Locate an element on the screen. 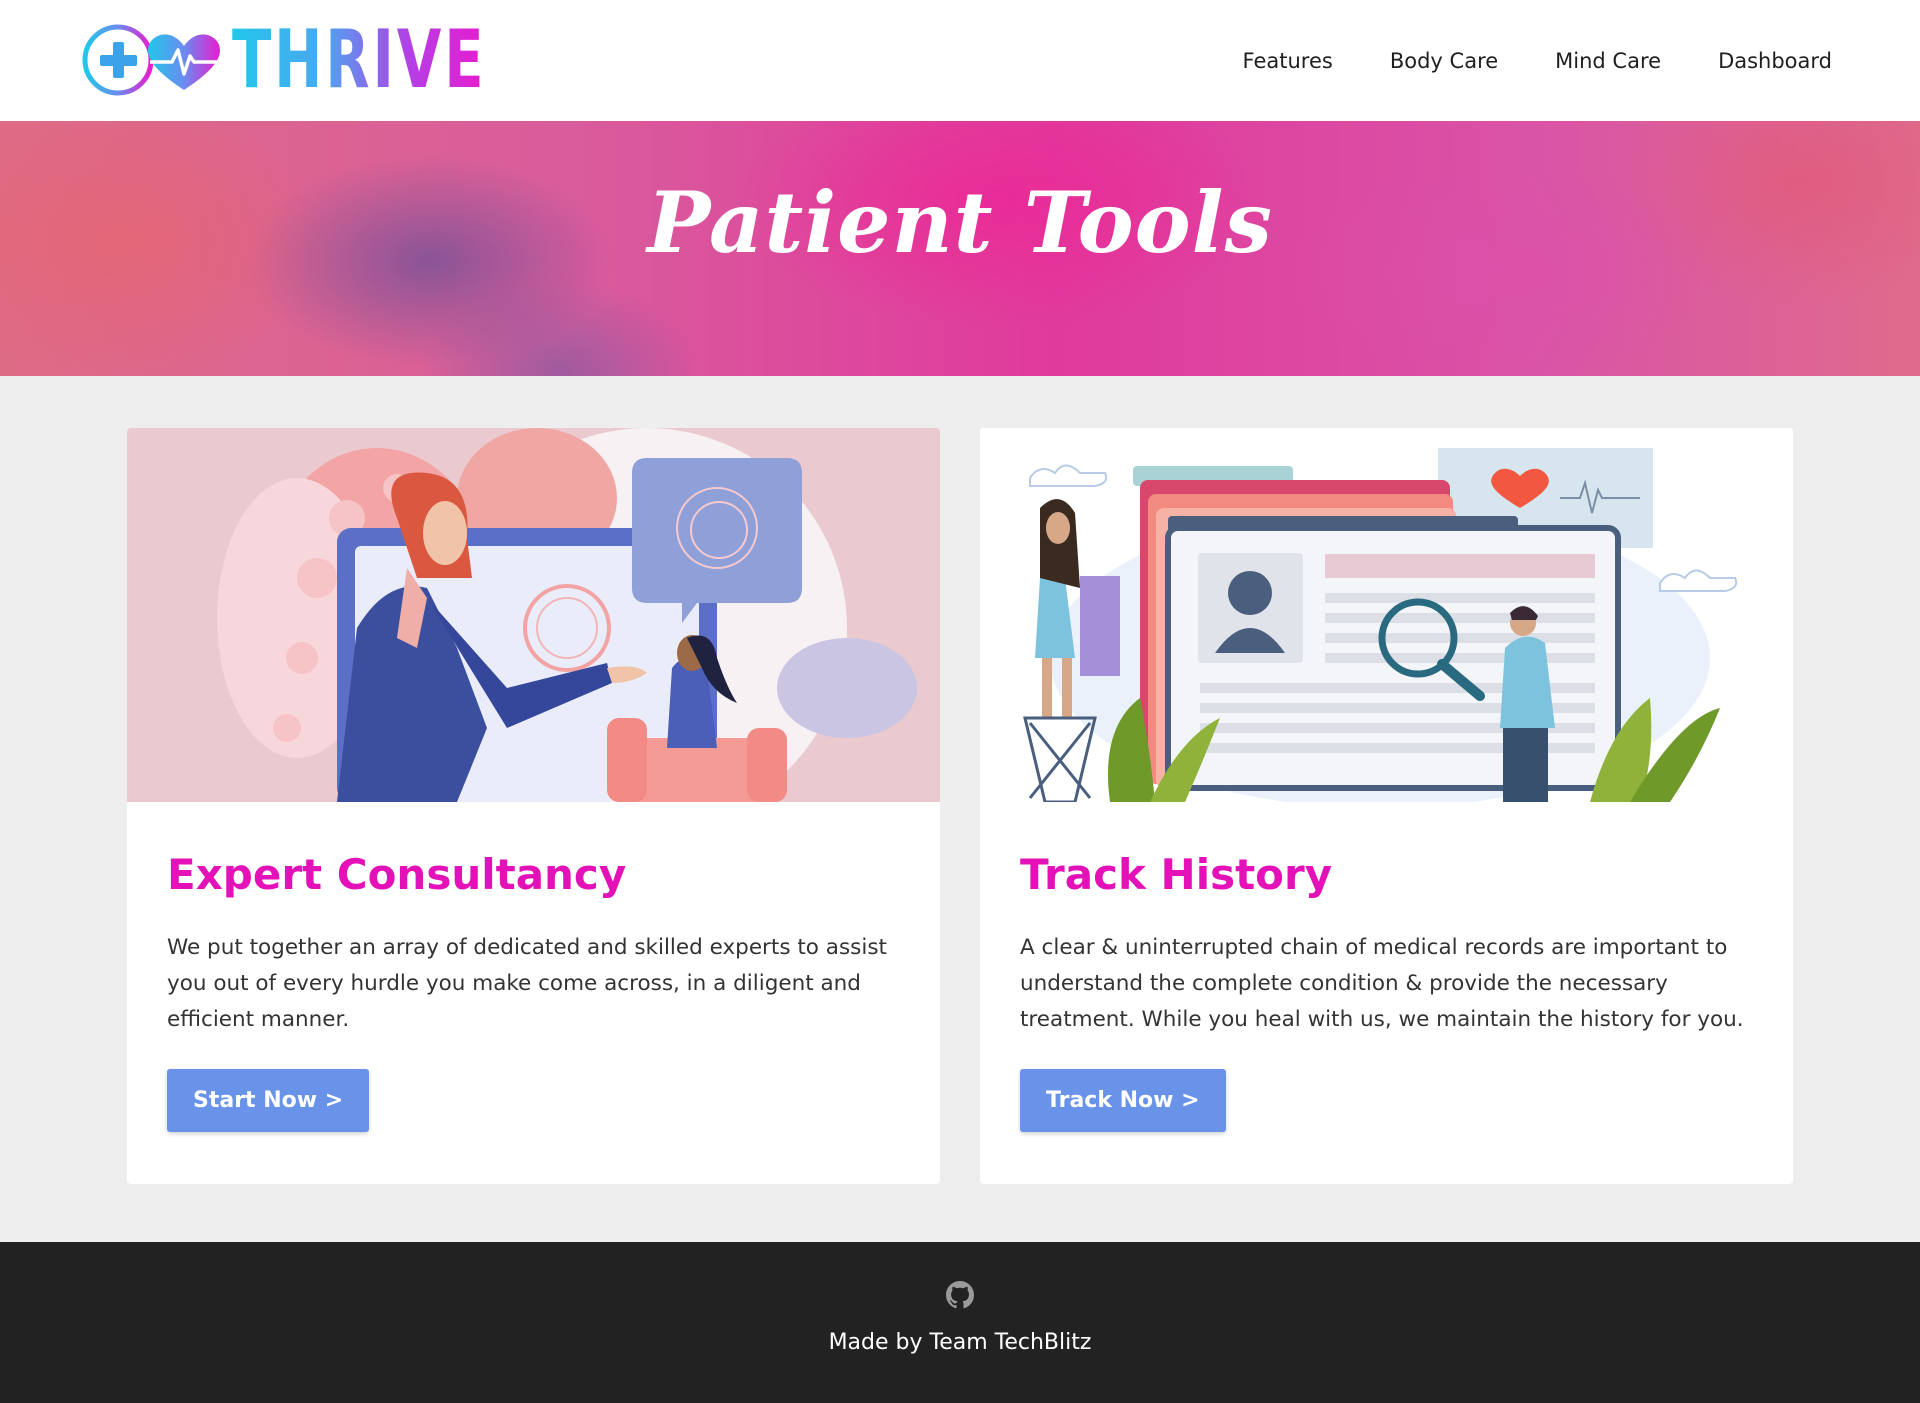 Image resolution: width=1920 pixels, height=1403 pixels. brand-name: THRIVE is located at coordinates (359, 59).